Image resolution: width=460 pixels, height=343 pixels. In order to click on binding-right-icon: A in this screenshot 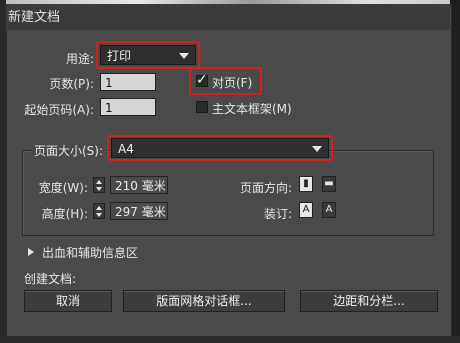, I will do `click(329, 210)`.